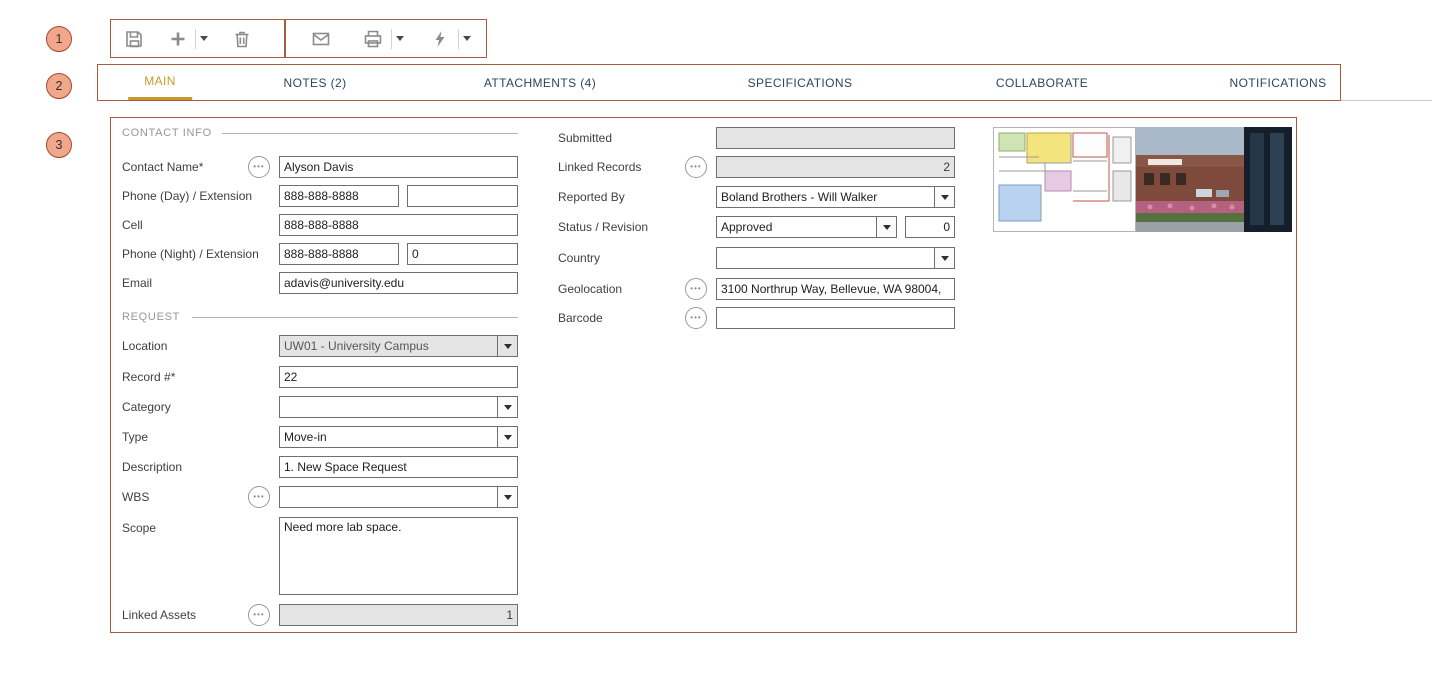 This screenshot has height=673, width=1432. I want to click on revision-input, so click(930, 227).